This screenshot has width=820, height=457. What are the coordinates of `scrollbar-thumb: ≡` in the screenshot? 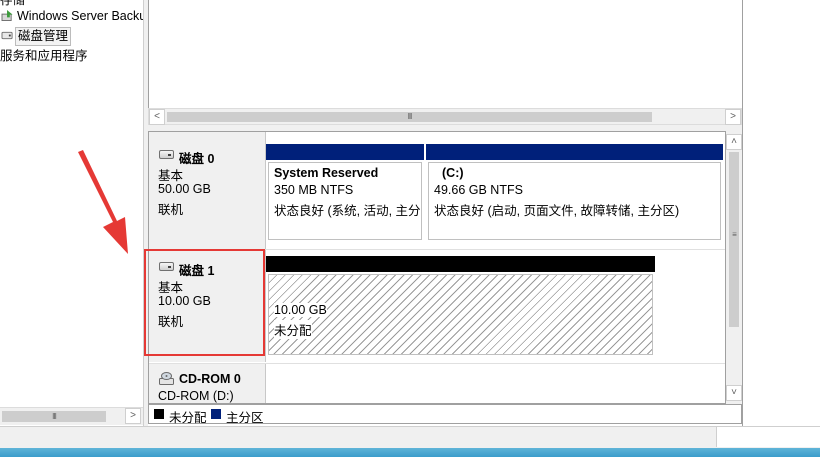 It's located at (734, 239).